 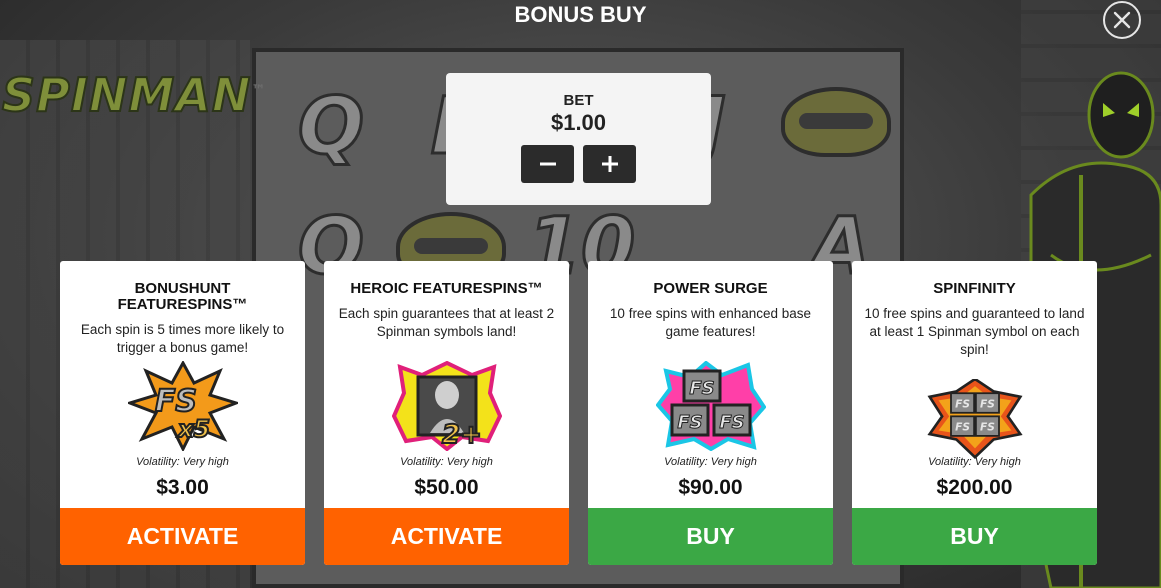 I want to click on plus-icon, so click(x=609, y=164).